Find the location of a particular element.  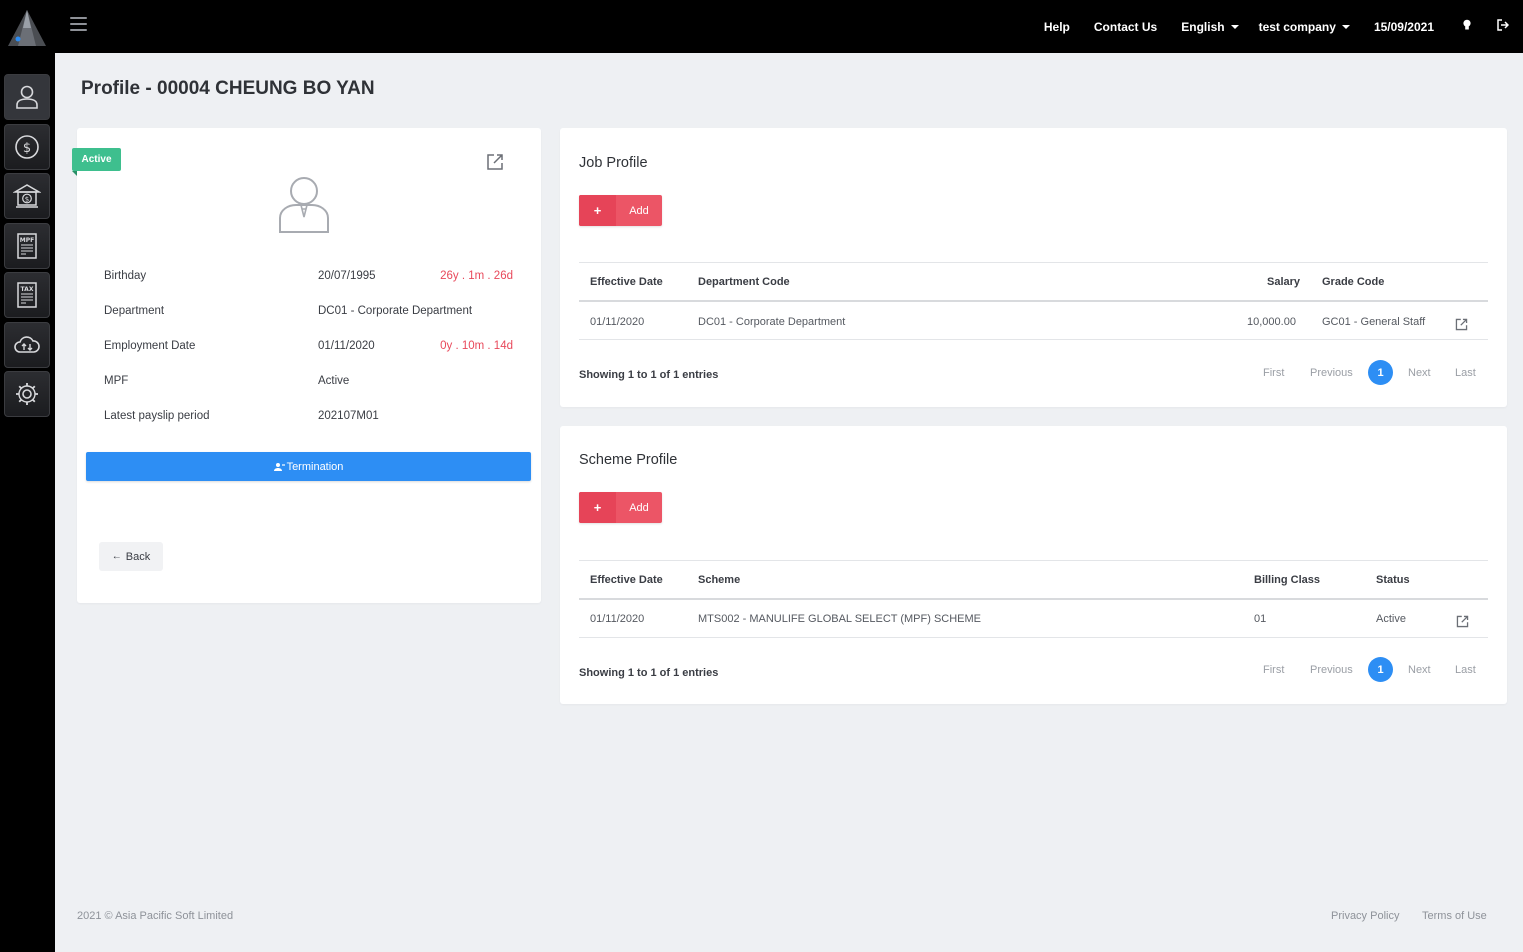

help-link: Help is located at coordinates (1057, 27).